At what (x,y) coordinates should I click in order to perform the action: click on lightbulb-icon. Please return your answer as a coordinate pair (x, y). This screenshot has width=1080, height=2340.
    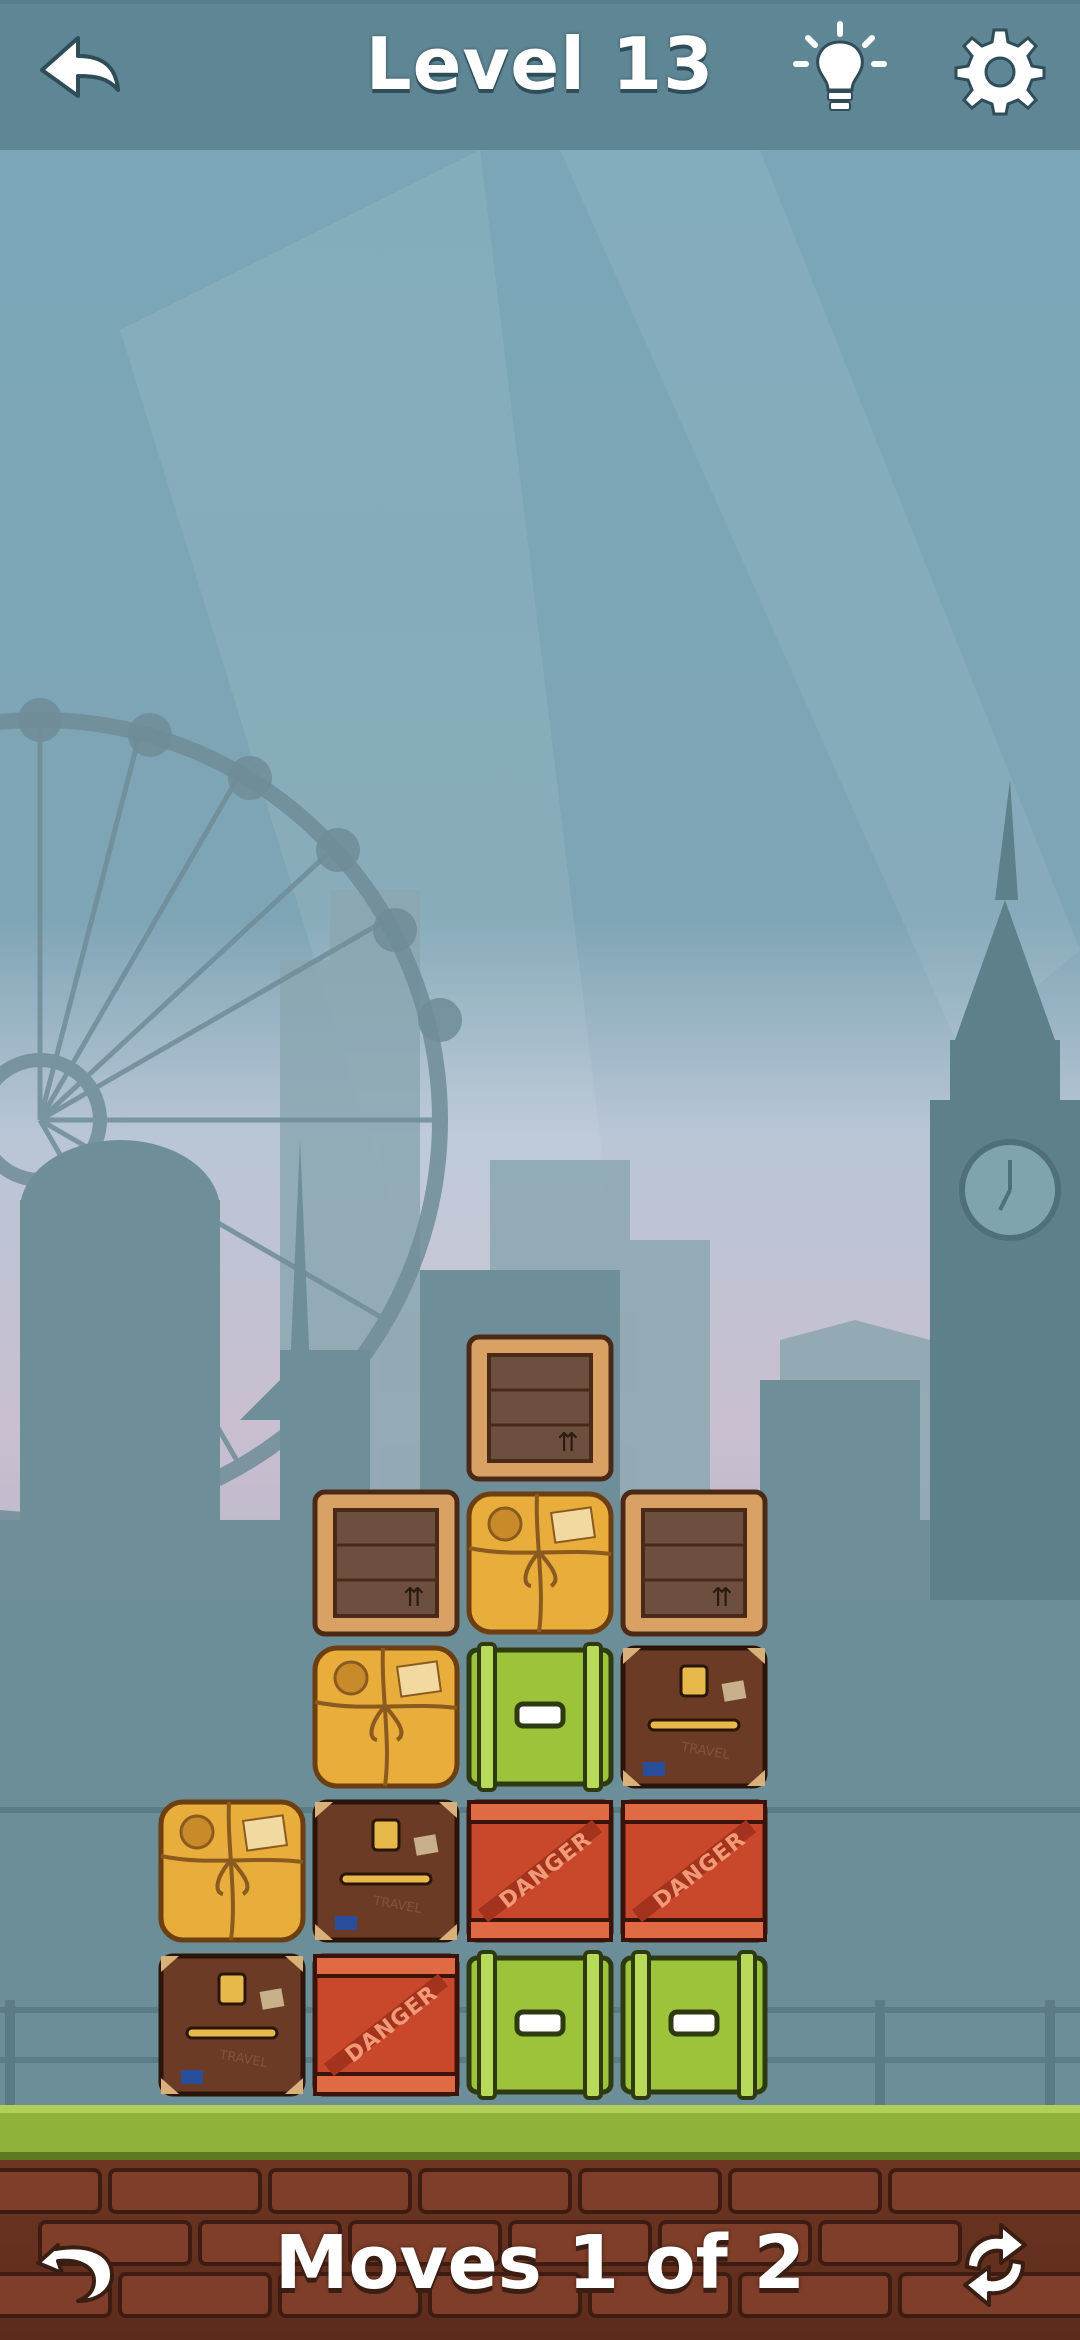
    Looking at the image, I should click on (840, 66).